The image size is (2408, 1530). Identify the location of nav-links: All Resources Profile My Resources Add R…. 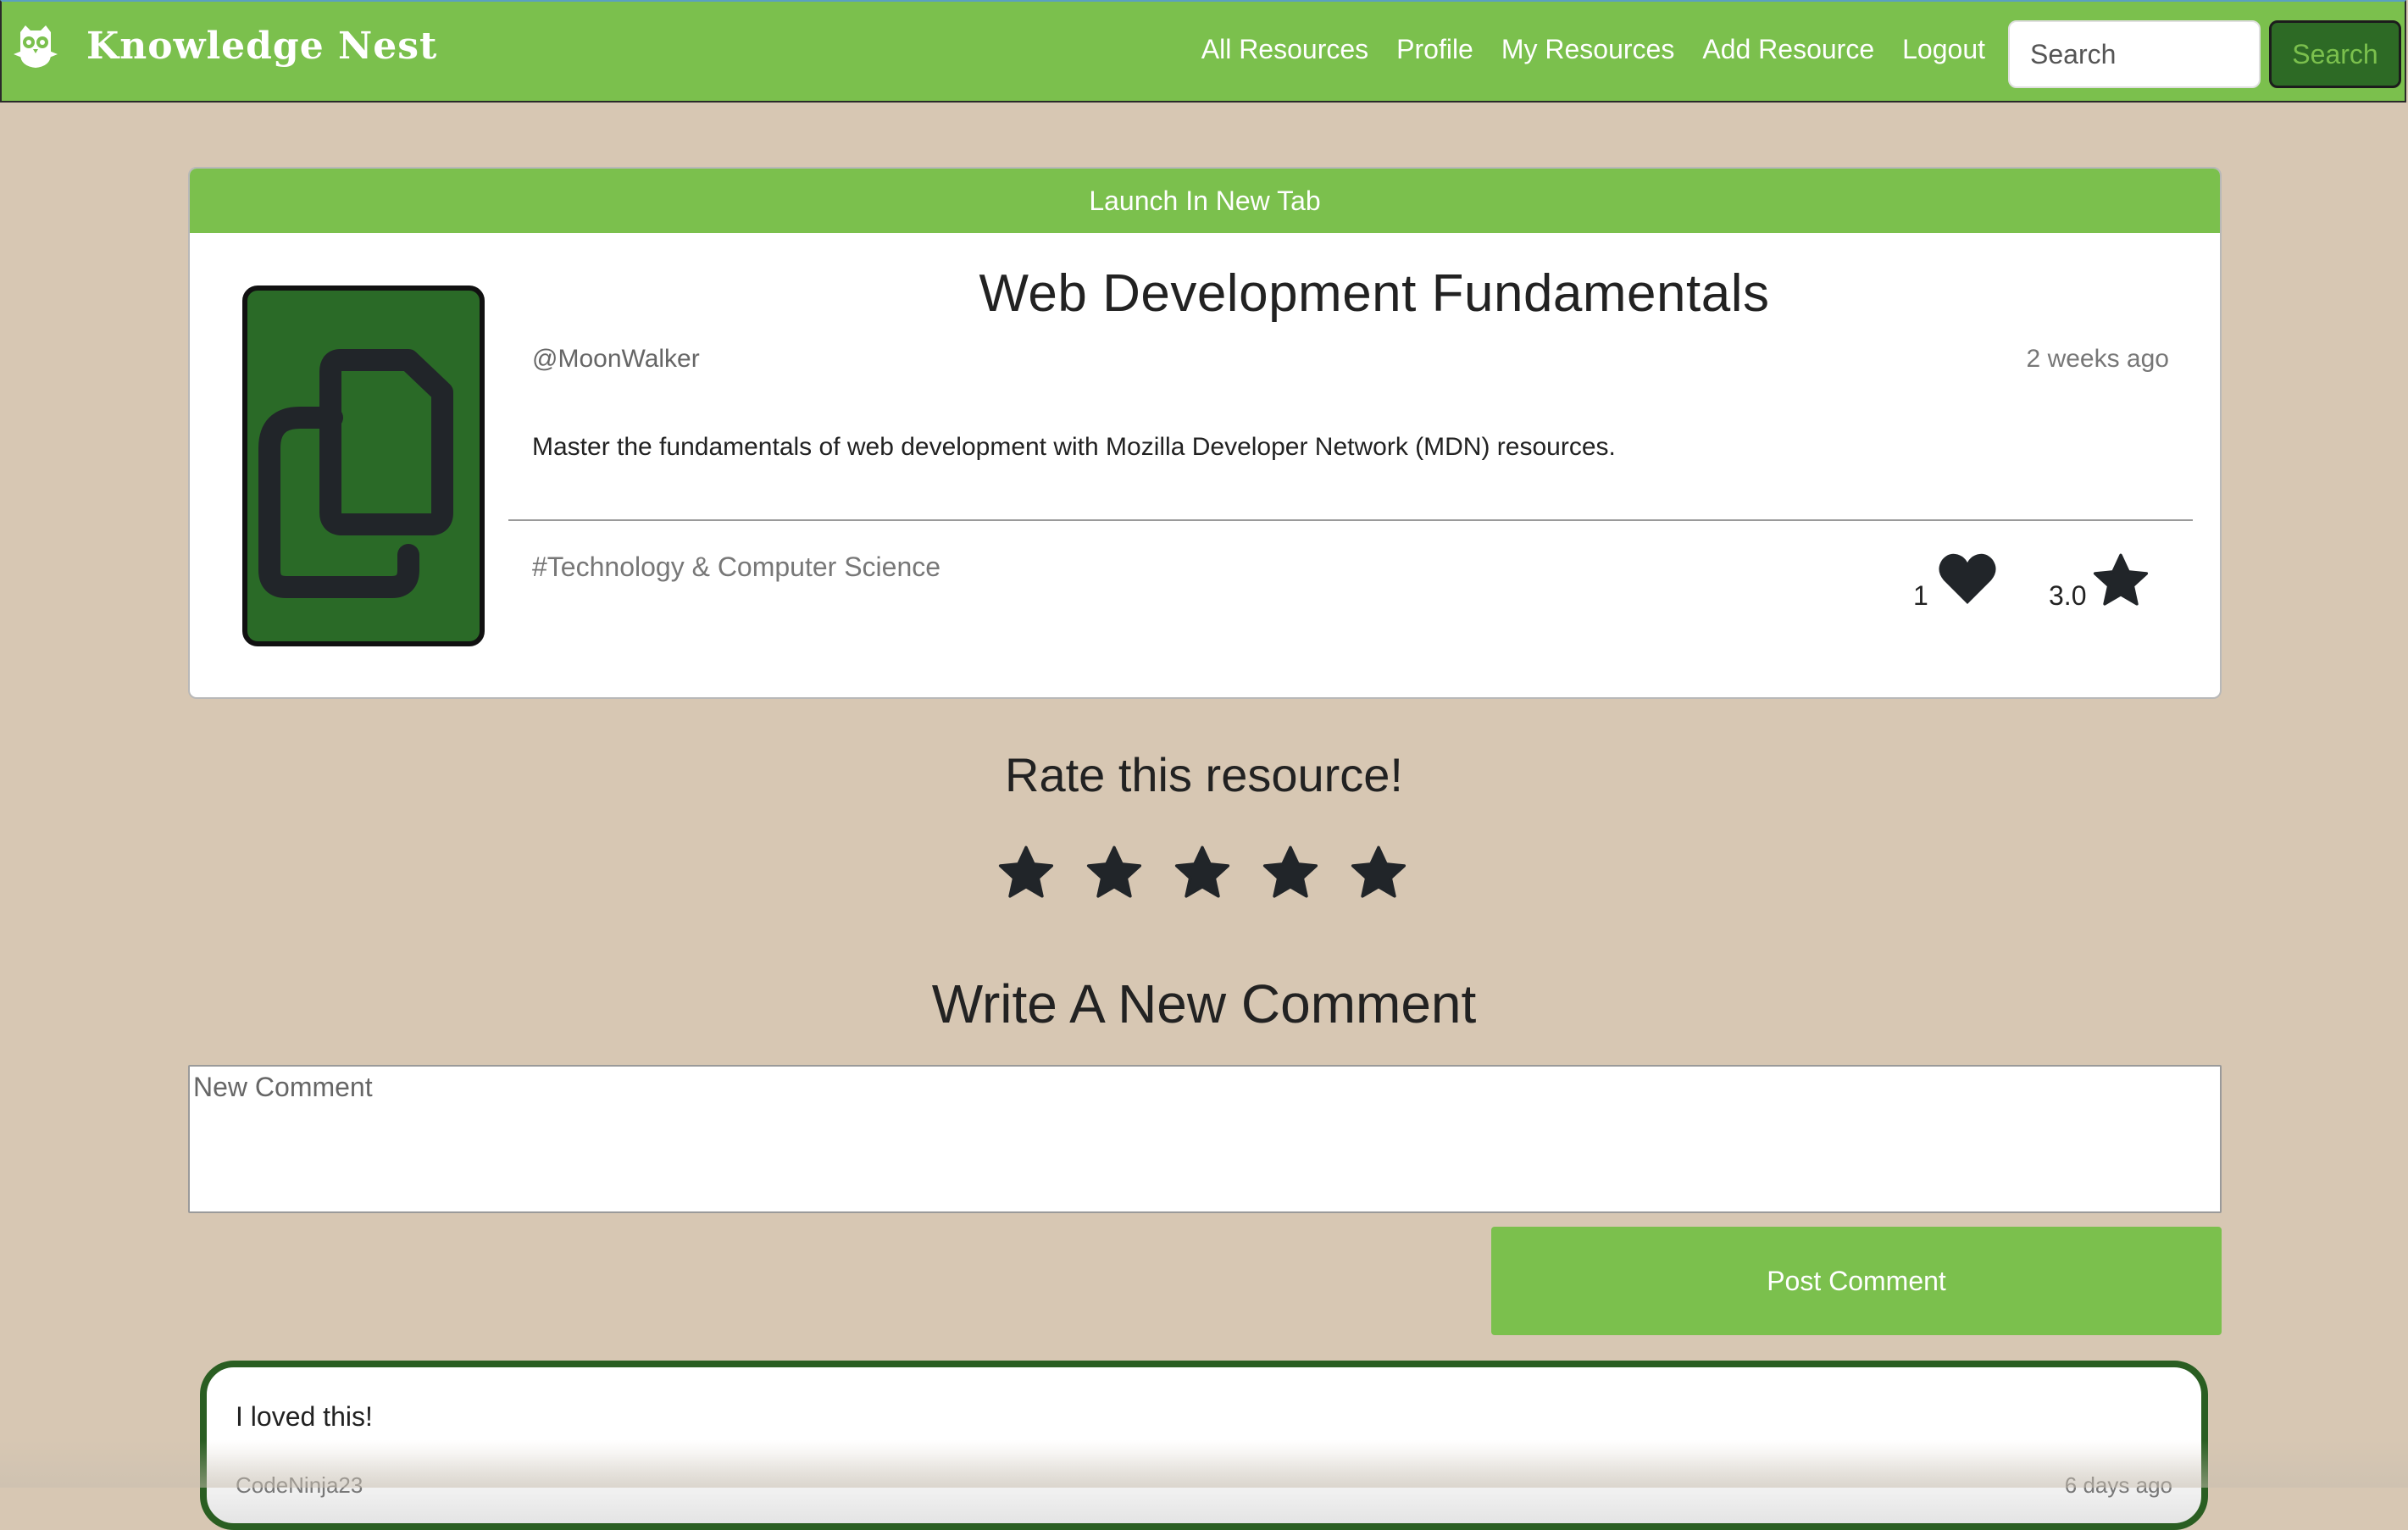
(1593, 49).